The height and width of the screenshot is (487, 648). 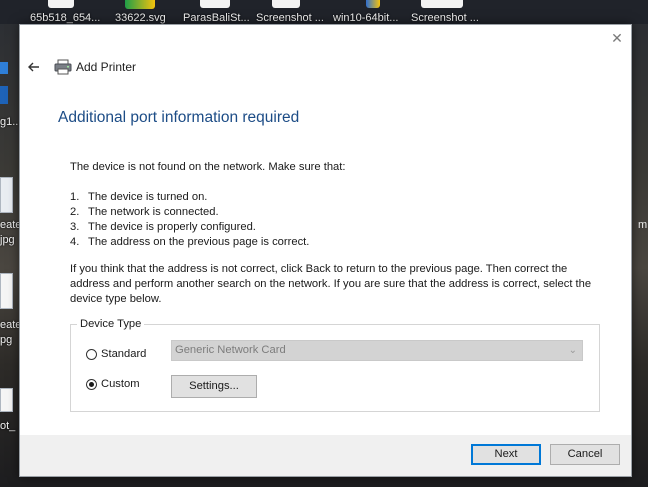 What do you see at coordinates (91, 384) in the screenshot?
I see `custom-radio` at bounding box center [91, 384].